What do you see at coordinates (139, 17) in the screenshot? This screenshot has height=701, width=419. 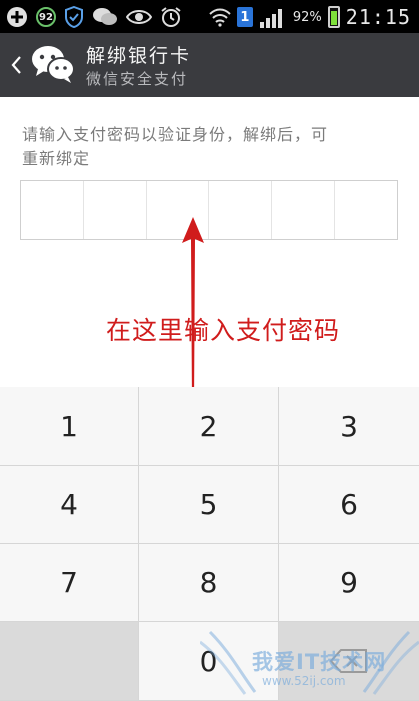 I see `eye-icon` at bounding box center [139, 17].